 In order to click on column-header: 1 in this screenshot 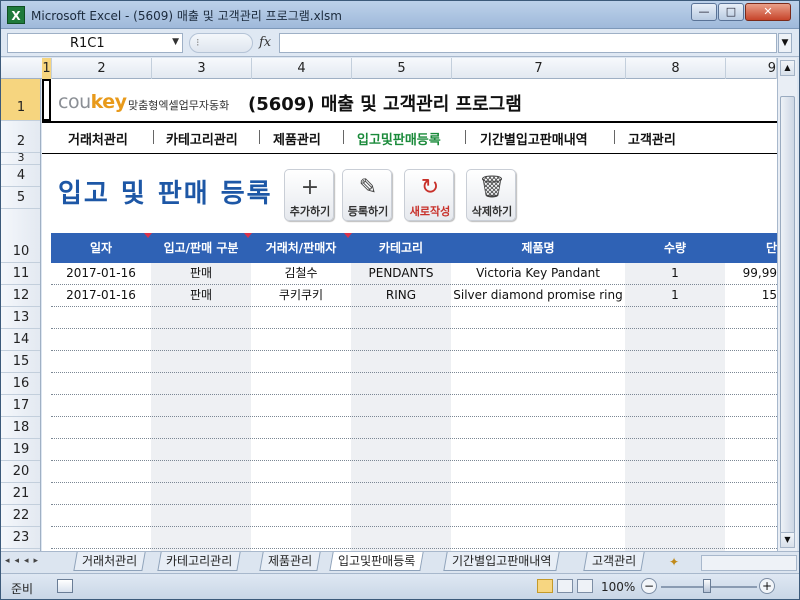, I will do `click(47, 68)`.